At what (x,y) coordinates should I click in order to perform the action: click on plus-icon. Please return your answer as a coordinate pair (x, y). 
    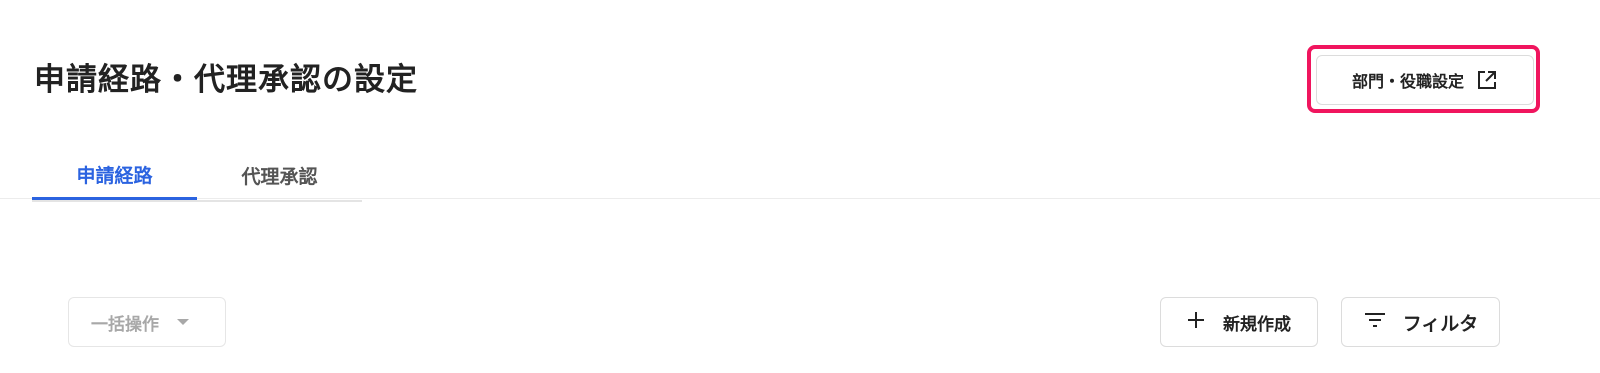
    Looking at the image, I should click on (1196, 322).